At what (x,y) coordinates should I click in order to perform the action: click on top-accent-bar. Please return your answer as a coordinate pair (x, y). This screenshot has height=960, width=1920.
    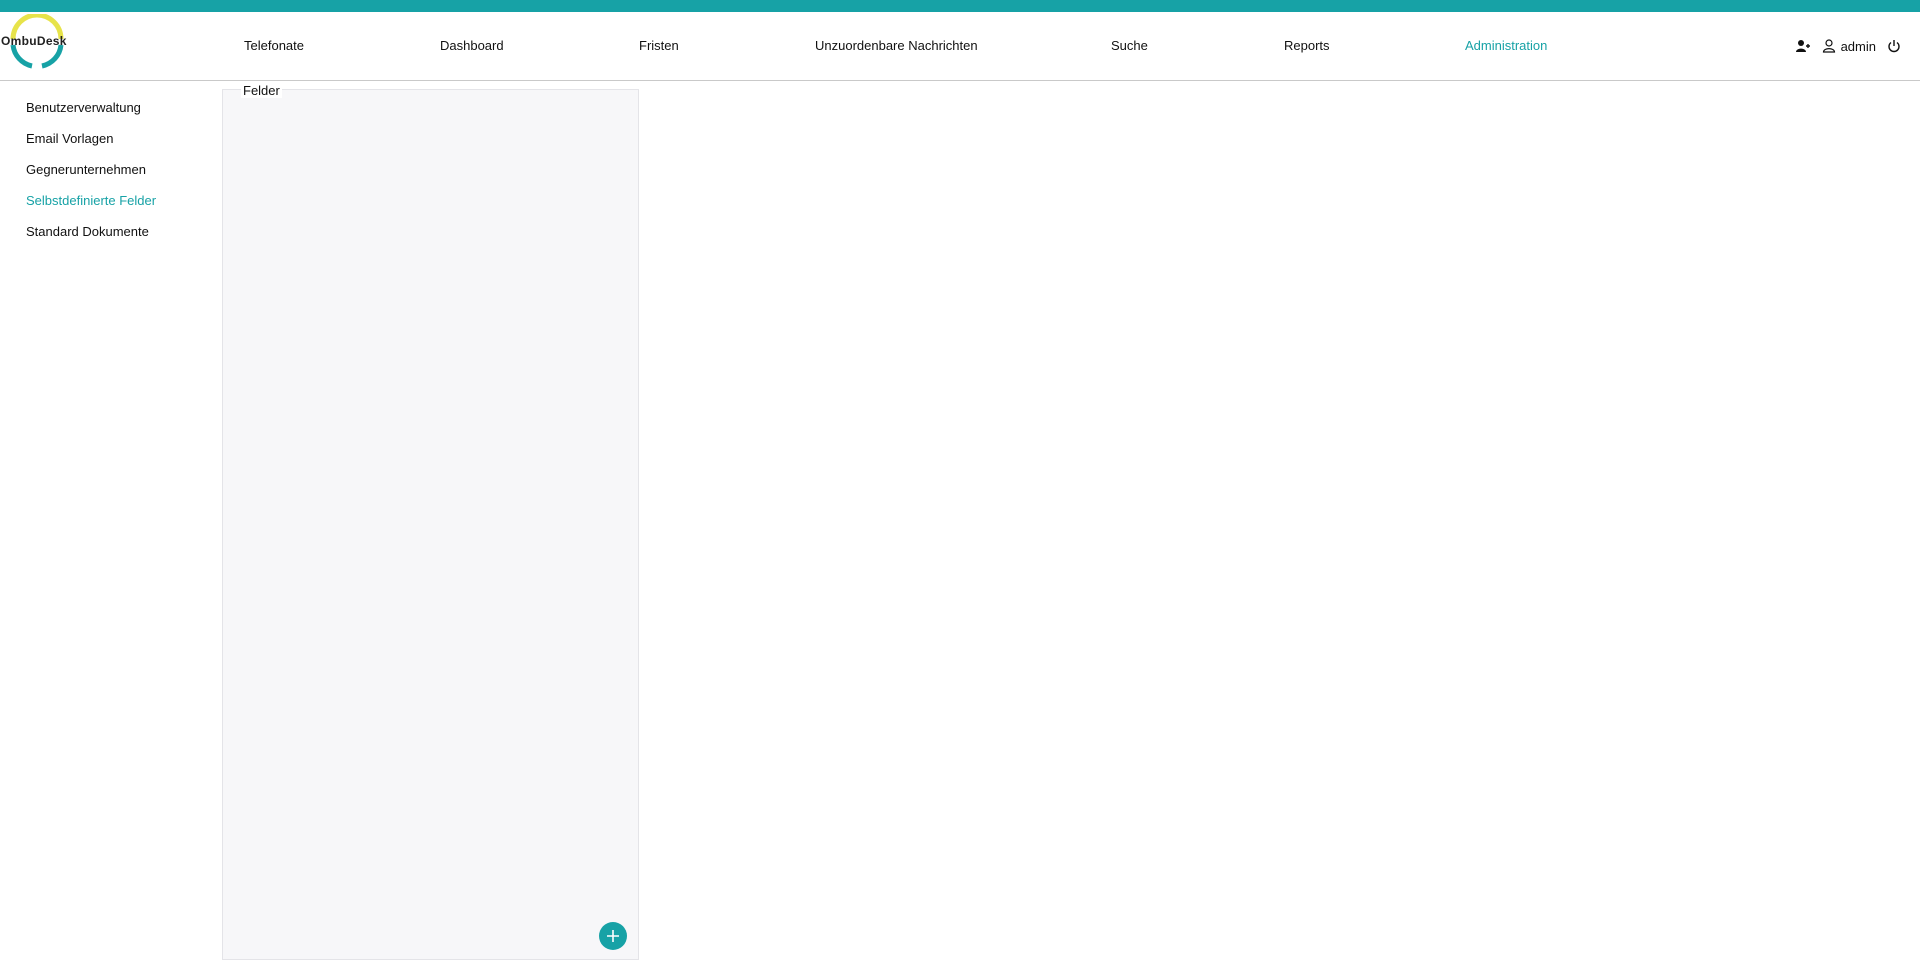
    Looking at the image, I should click on (960, 6).